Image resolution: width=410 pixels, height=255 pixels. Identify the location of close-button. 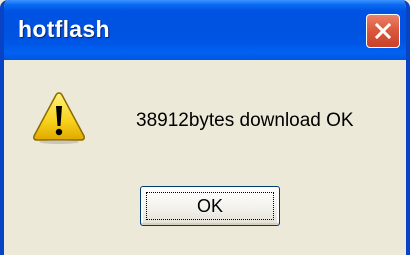
(383, 31).